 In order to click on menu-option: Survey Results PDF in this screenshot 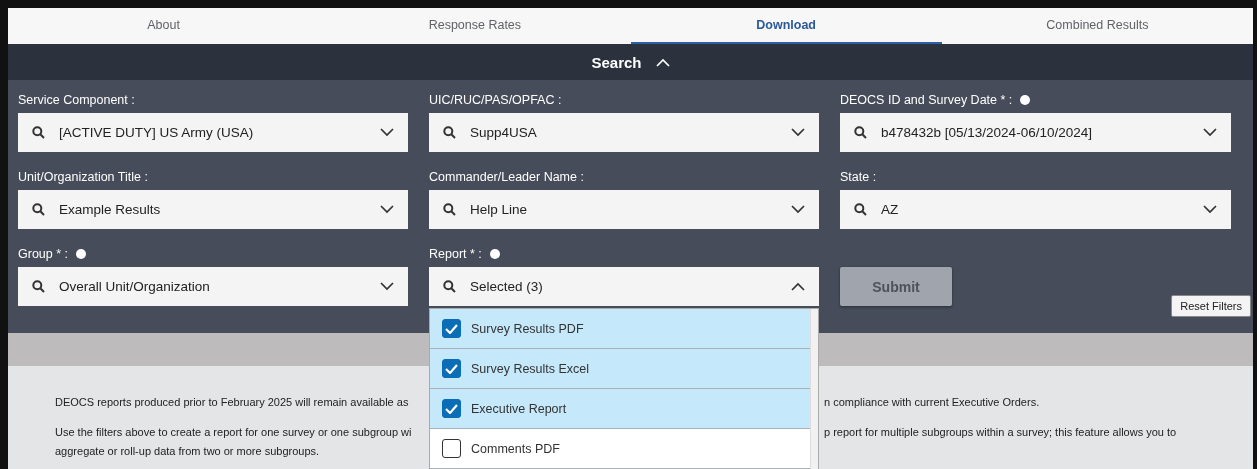, I will do `click(620, 329)`.